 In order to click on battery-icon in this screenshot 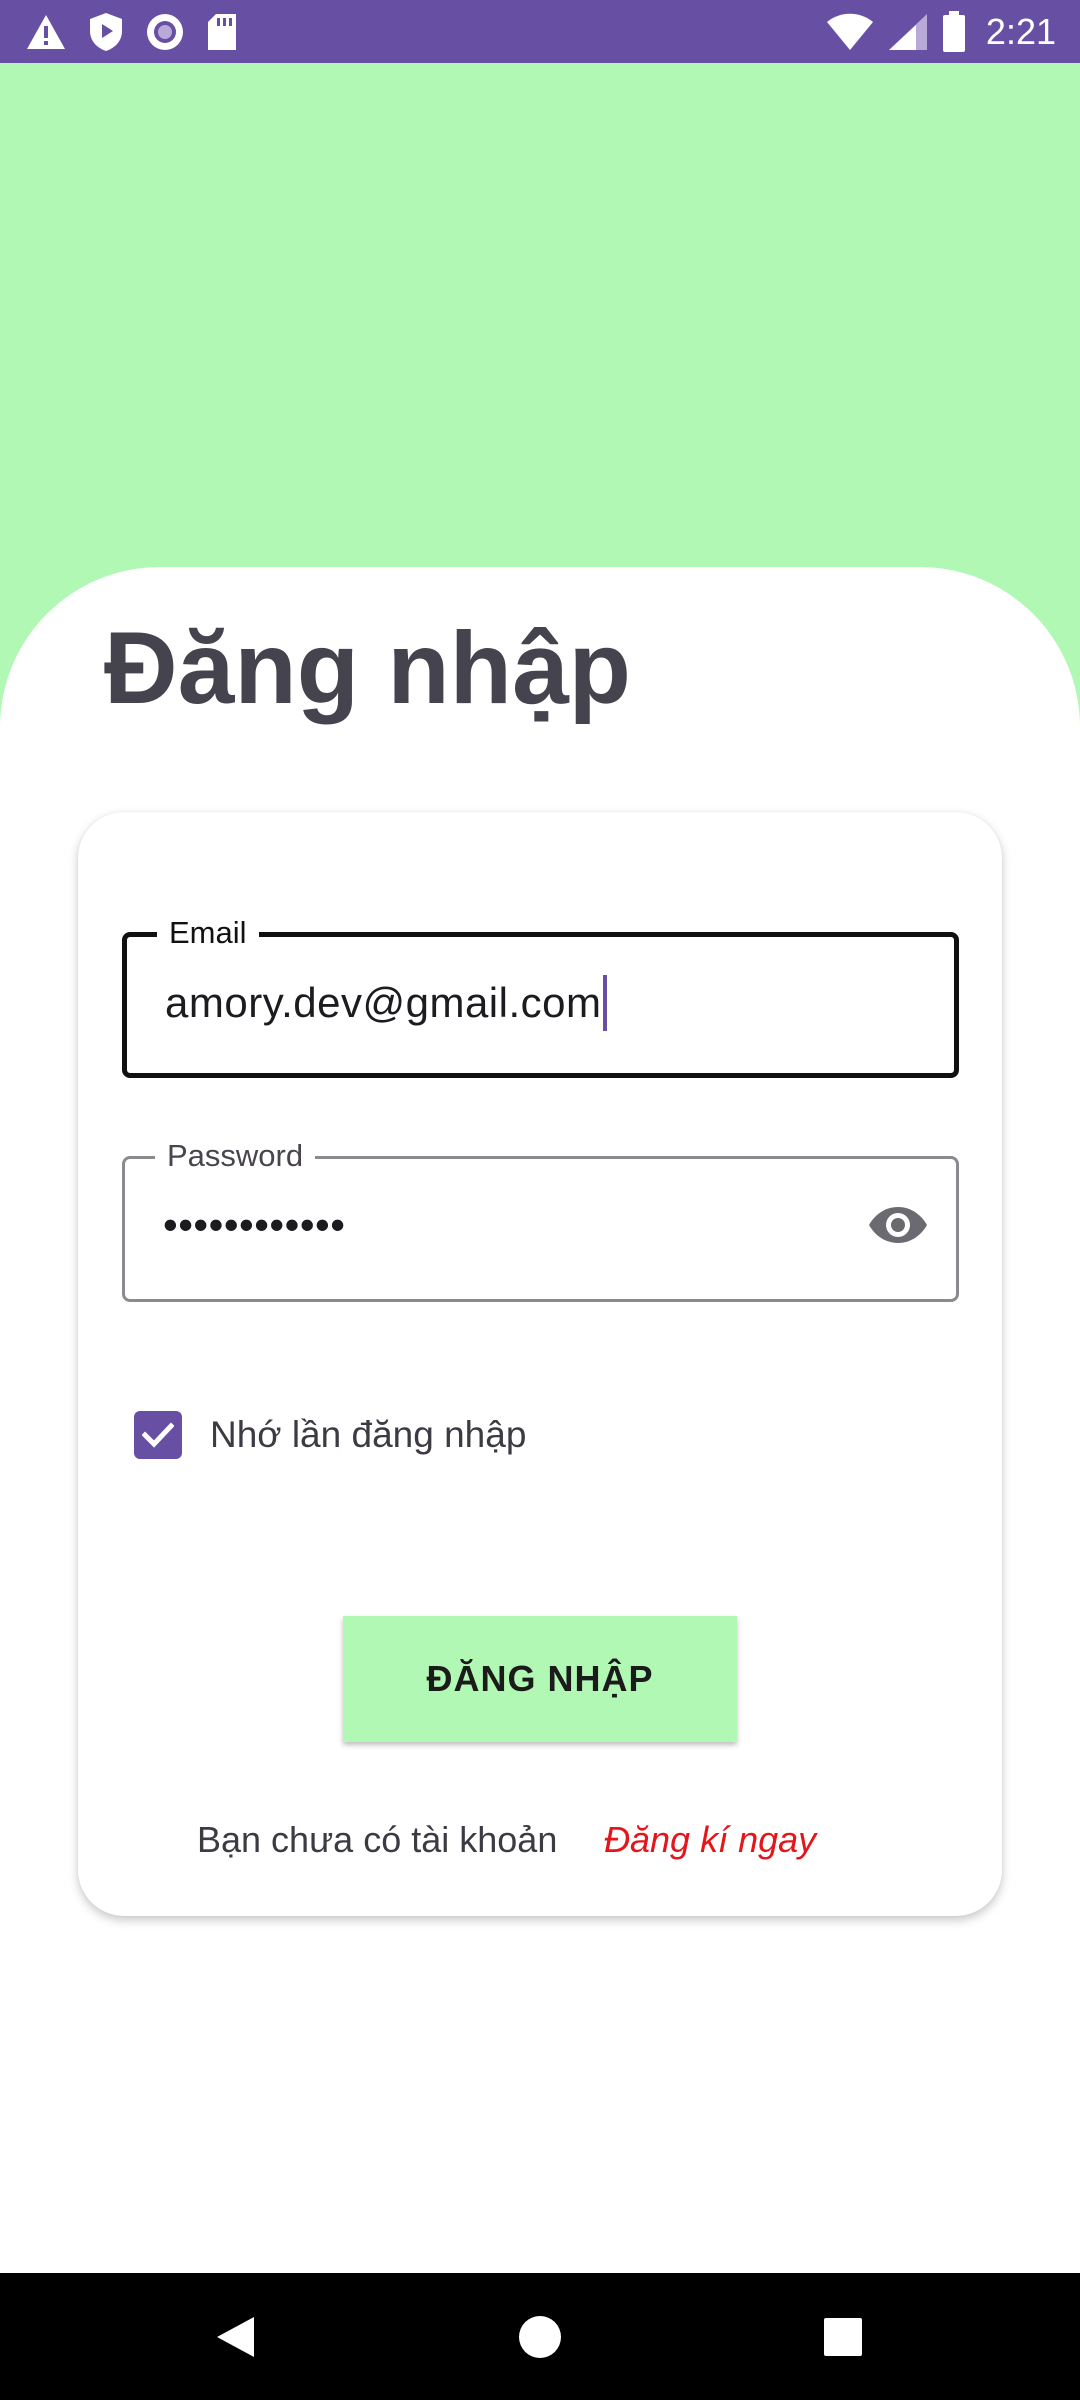, I will do `click(953, 31)`.